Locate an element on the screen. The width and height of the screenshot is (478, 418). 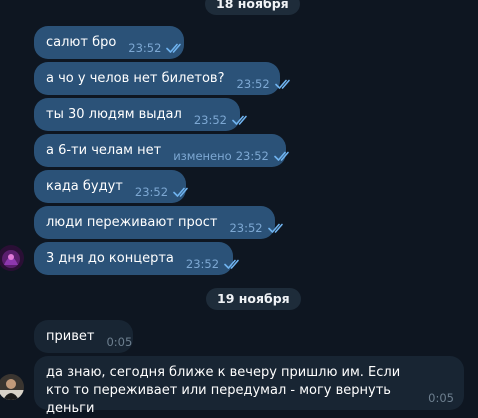
contact-avatar-image is located at coordinates (12, 387).